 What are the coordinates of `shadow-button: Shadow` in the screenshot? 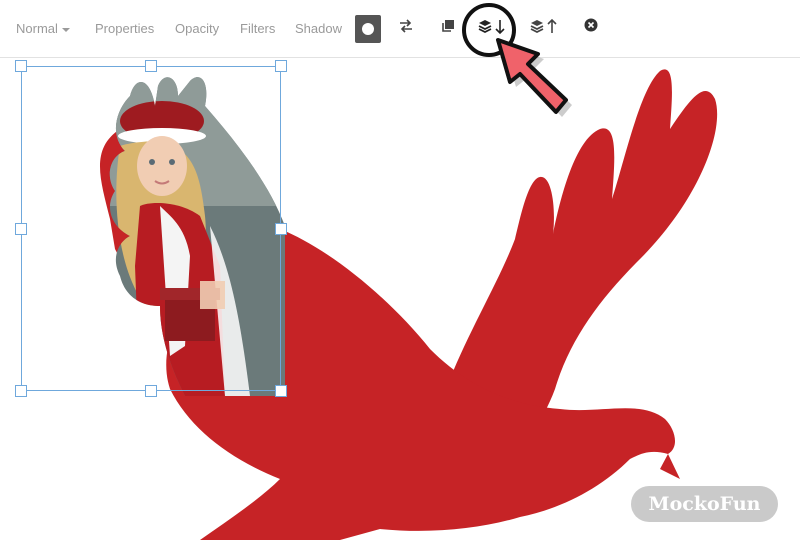 It's located at (318, 28).